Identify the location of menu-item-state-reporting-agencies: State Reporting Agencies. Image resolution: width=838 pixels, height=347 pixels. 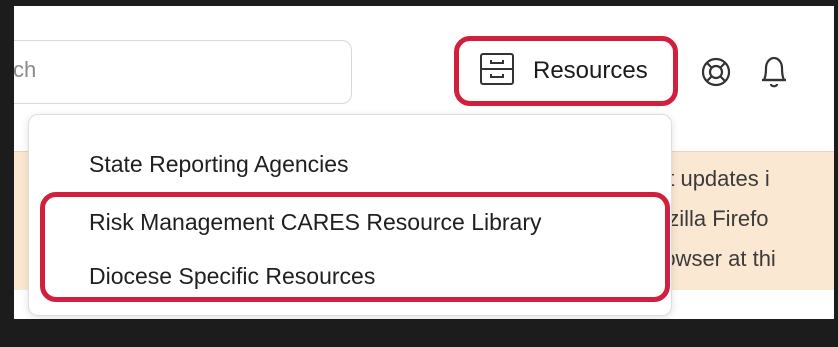
(219, 164).